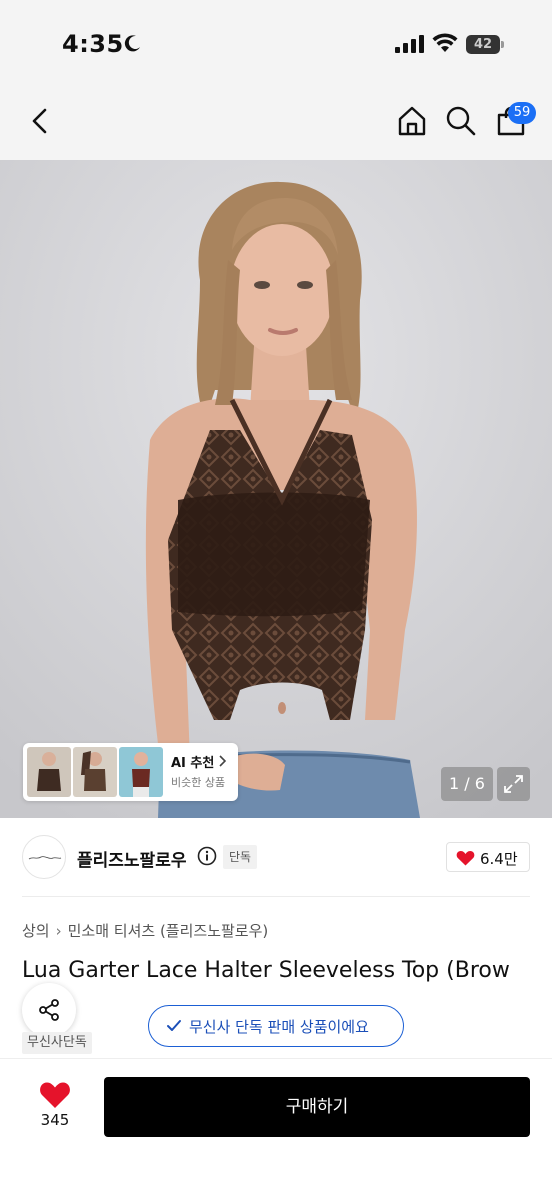 The image size is (552, 1200). What do you see at coordinates (57, 1043) in the screenshot?
I see `musinsa-exclusive-tag: 무신사단독` at bounding box center [57, 1043].